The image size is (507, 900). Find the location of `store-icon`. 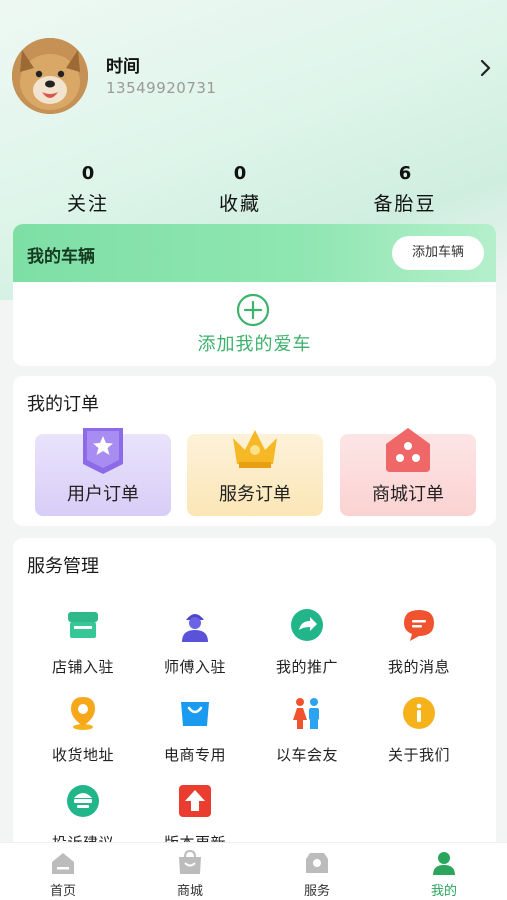

store-icon is located at coordinates (83, 625).